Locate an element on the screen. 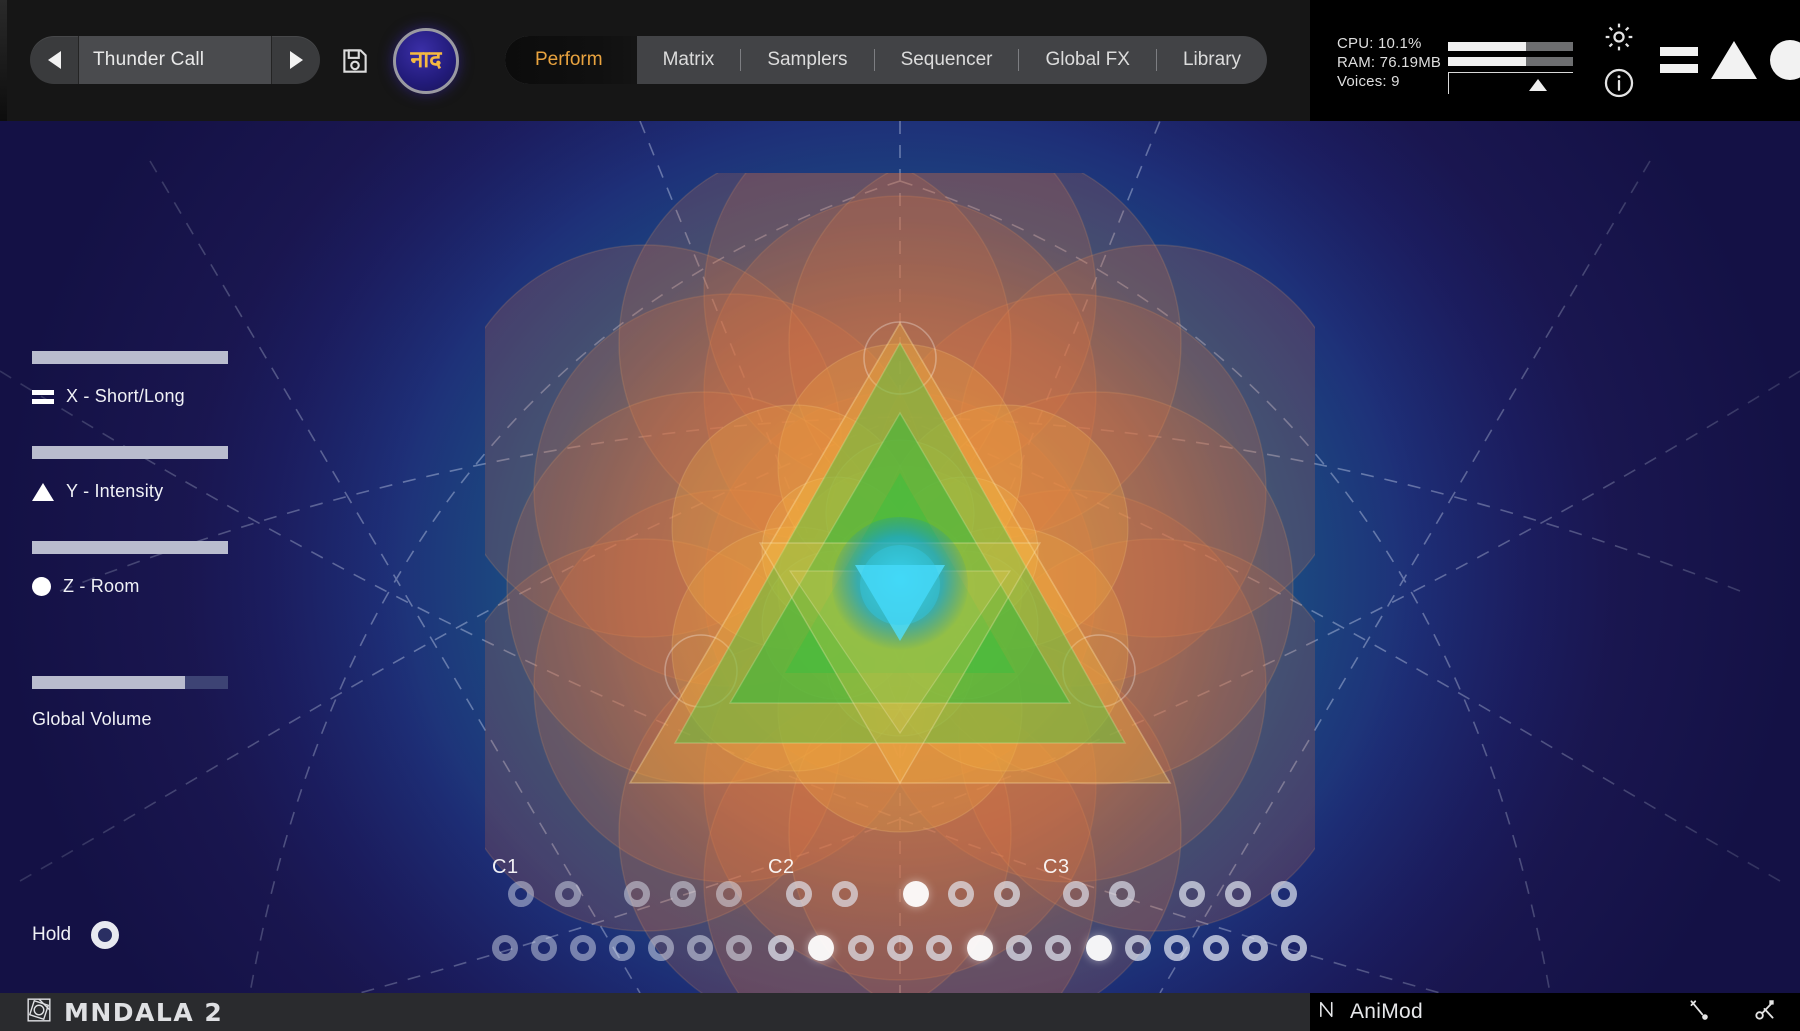 The height and width of the screenshot is (1031, 1800). ram-stat: RAM: 76.19MB is located at coordinates (1389, 62).